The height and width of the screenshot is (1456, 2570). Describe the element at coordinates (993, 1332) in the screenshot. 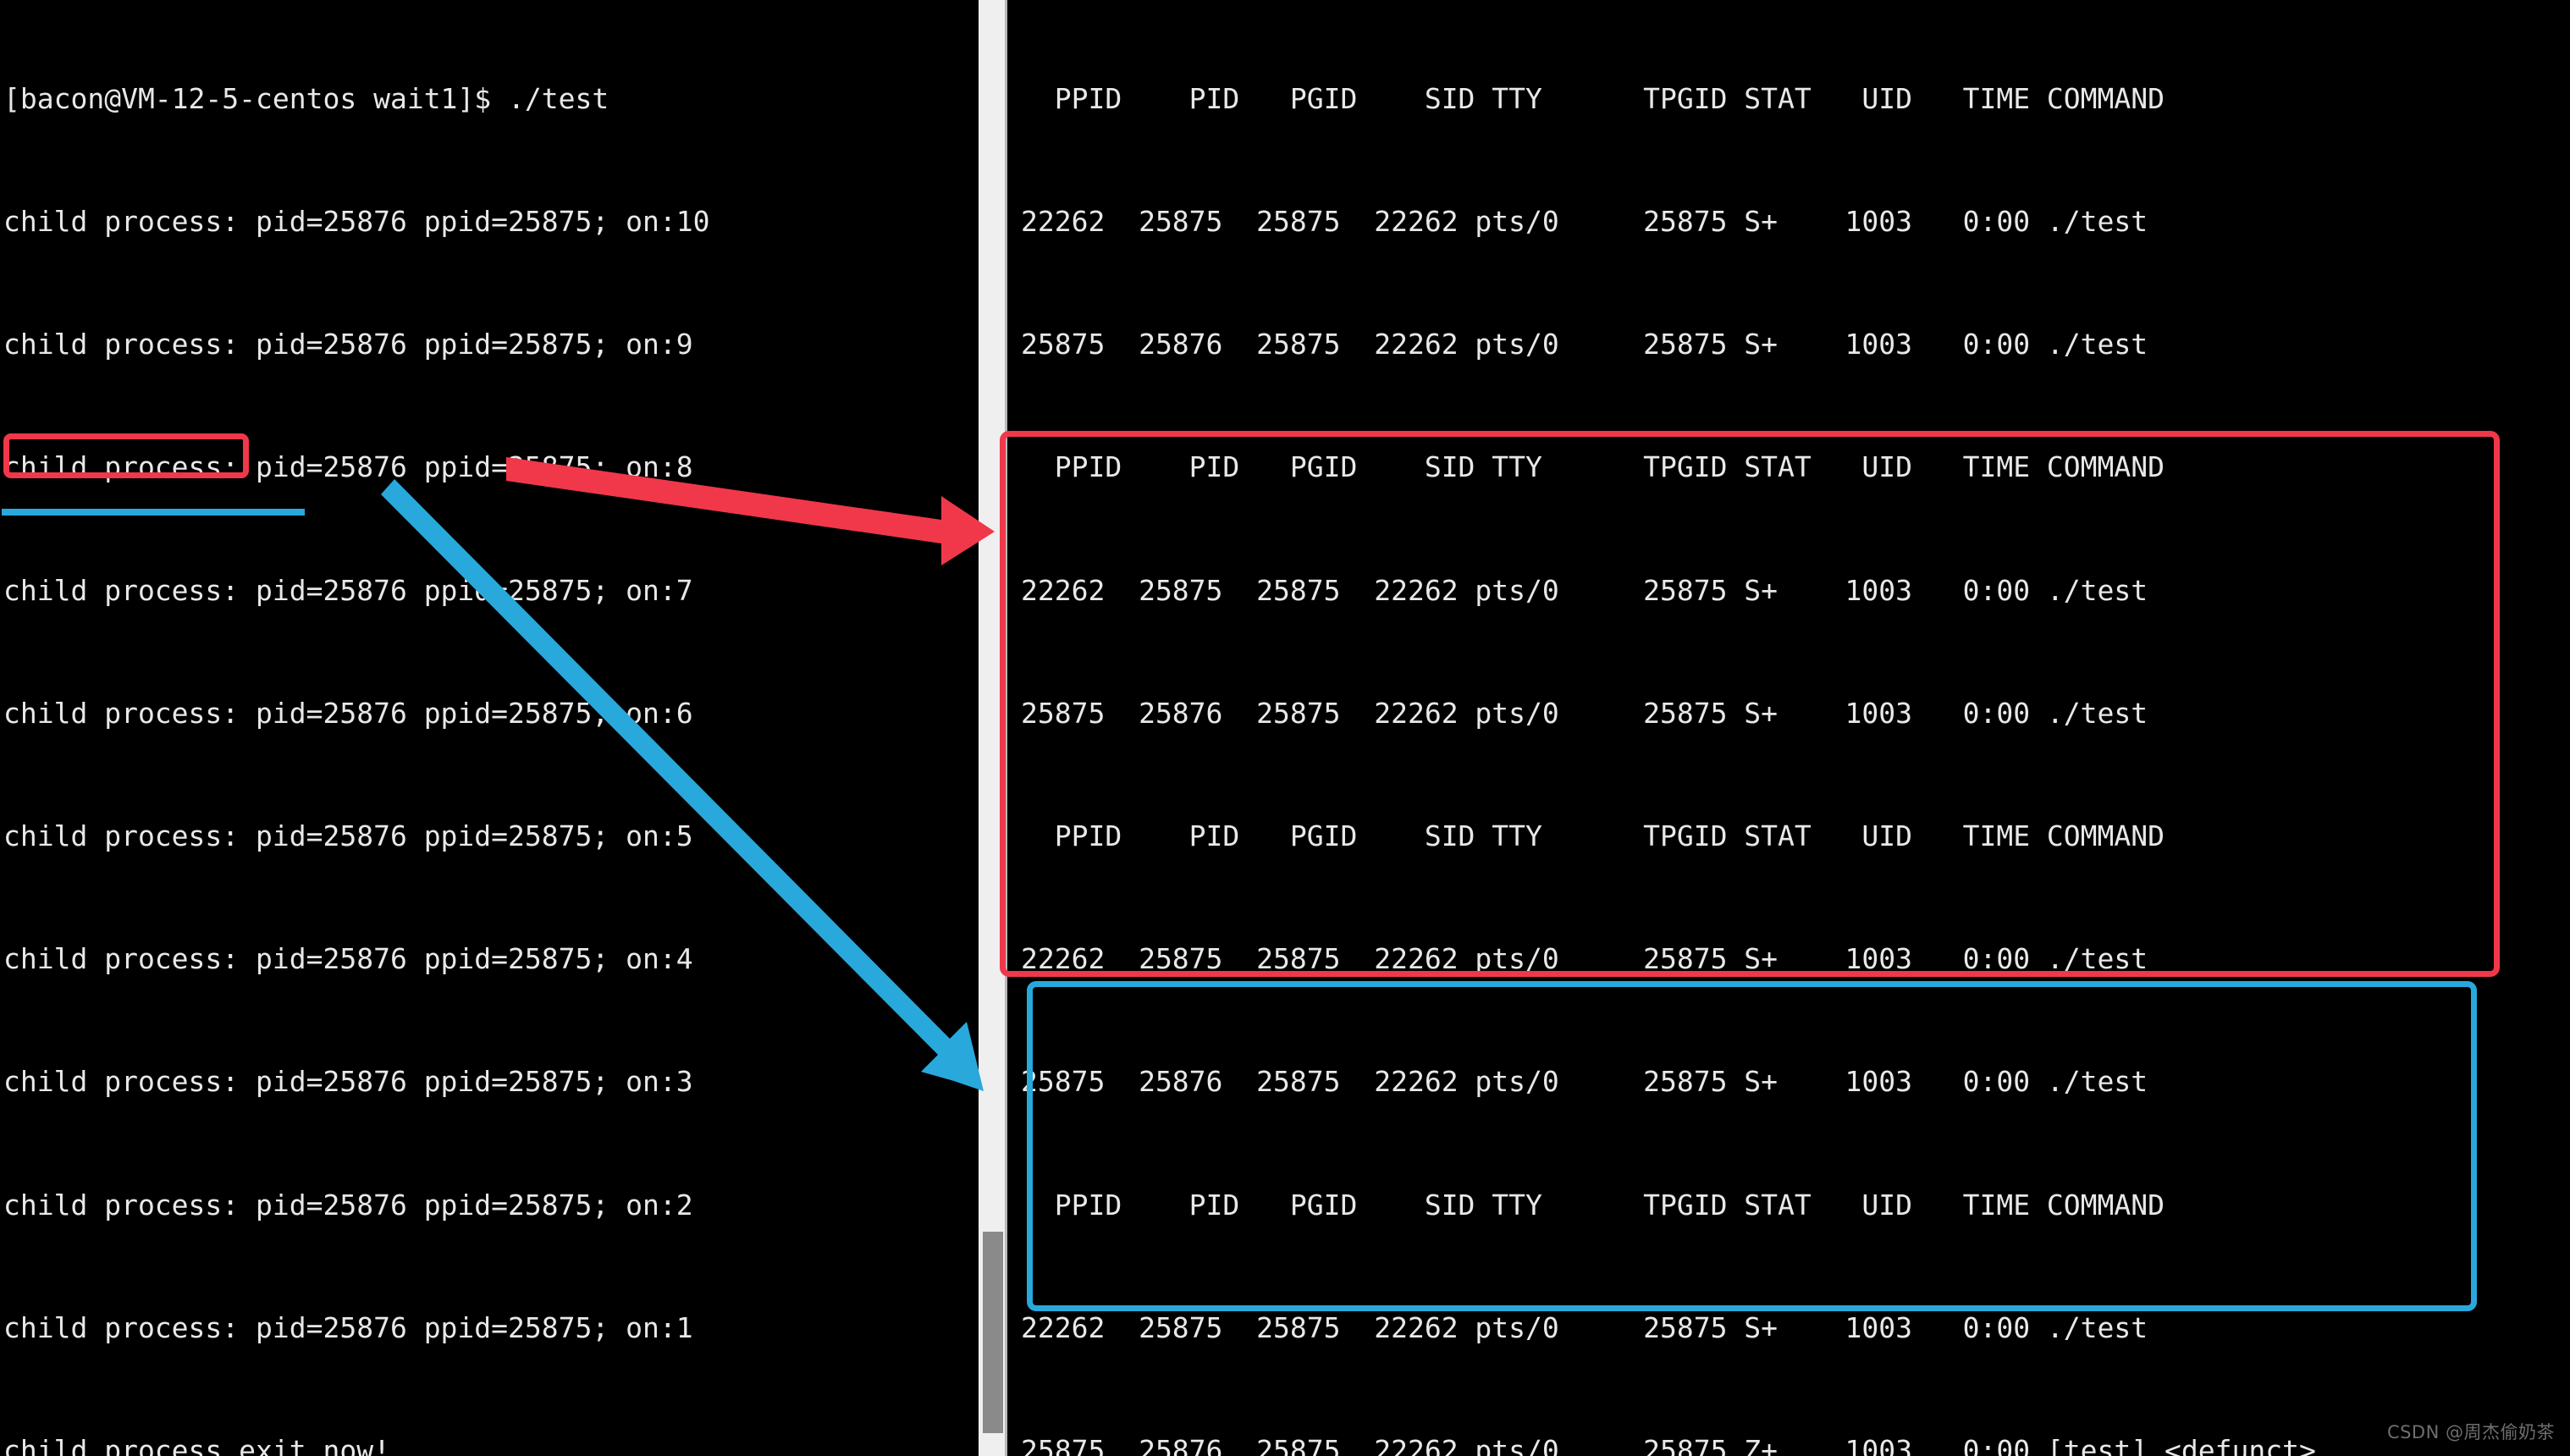

I see `scrollbar-thumb` at that location.